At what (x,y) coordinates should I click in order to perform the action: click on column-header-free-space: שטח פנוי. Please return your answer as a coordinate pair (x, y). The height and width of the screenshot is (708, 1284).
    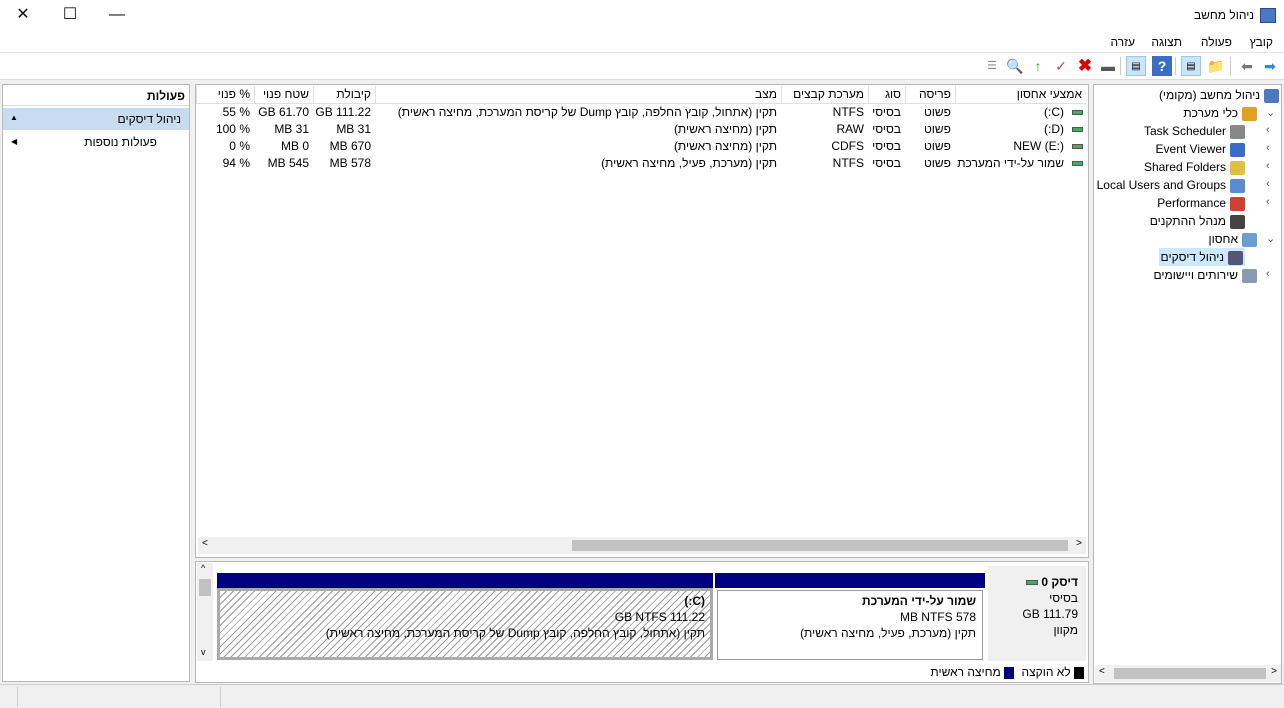
    Looking at the image, I should click on (283, 95).